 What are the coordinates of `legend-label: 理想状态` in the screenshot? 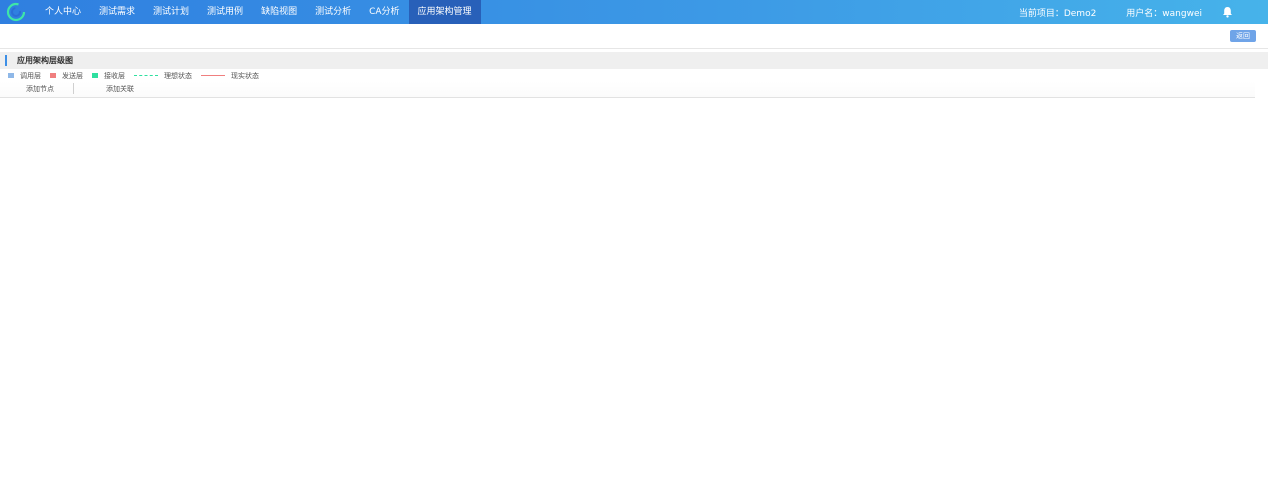 It's located at (178, 75).